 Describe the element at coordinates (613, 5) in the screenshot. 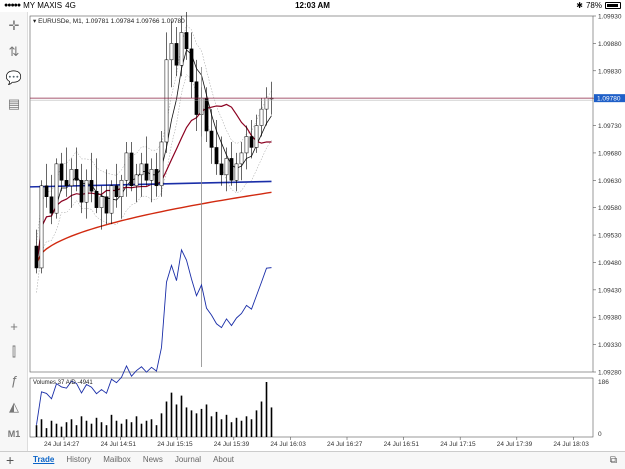

I see `battery-icon` at that location.